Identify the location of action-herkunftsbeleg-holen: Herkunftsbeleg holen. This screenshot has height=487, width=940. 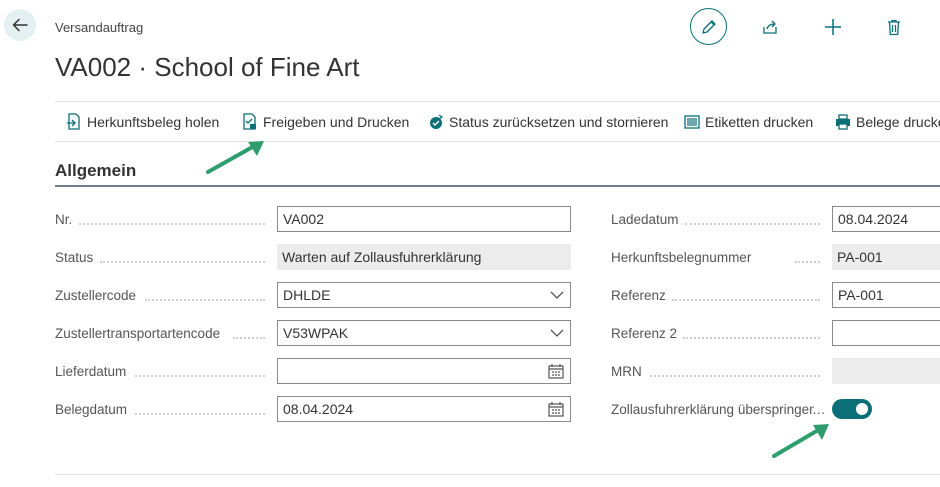
(142, 121).